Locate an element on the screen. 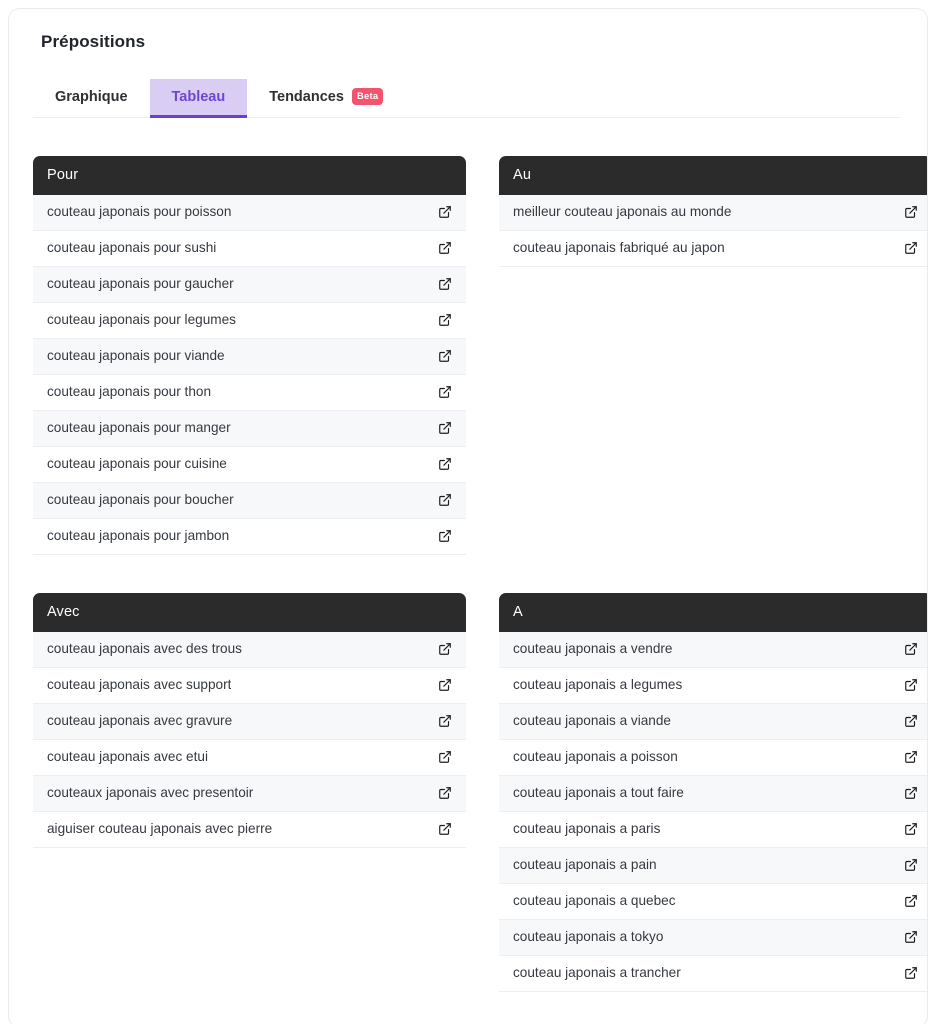  tab-label: Tendances is located at coordinates (306, 97).